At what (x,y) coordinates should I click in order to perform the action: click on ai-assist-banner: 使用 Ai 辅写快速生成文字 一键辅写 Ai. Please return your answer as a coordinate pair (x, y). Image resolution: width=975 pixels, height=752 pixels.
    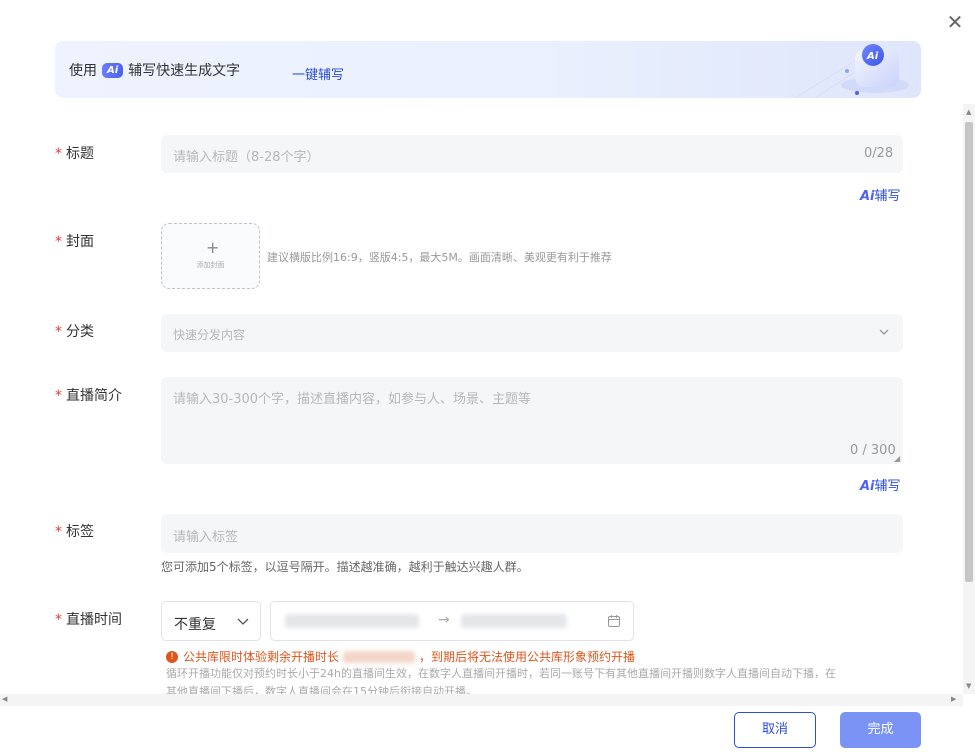
    Looking at the image, I should click on (488, 69).